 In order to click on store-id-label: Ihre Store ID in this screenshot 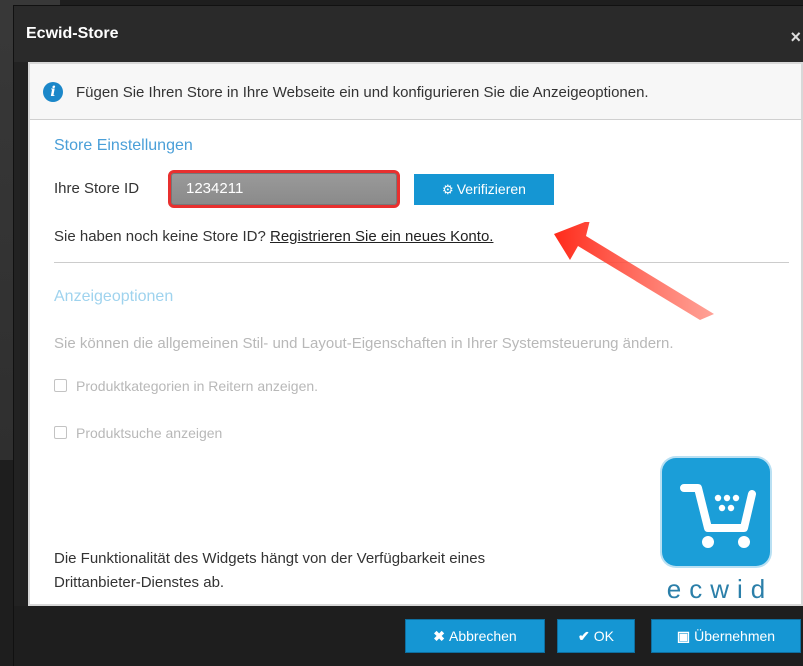, I will do `click(97, 188)`.